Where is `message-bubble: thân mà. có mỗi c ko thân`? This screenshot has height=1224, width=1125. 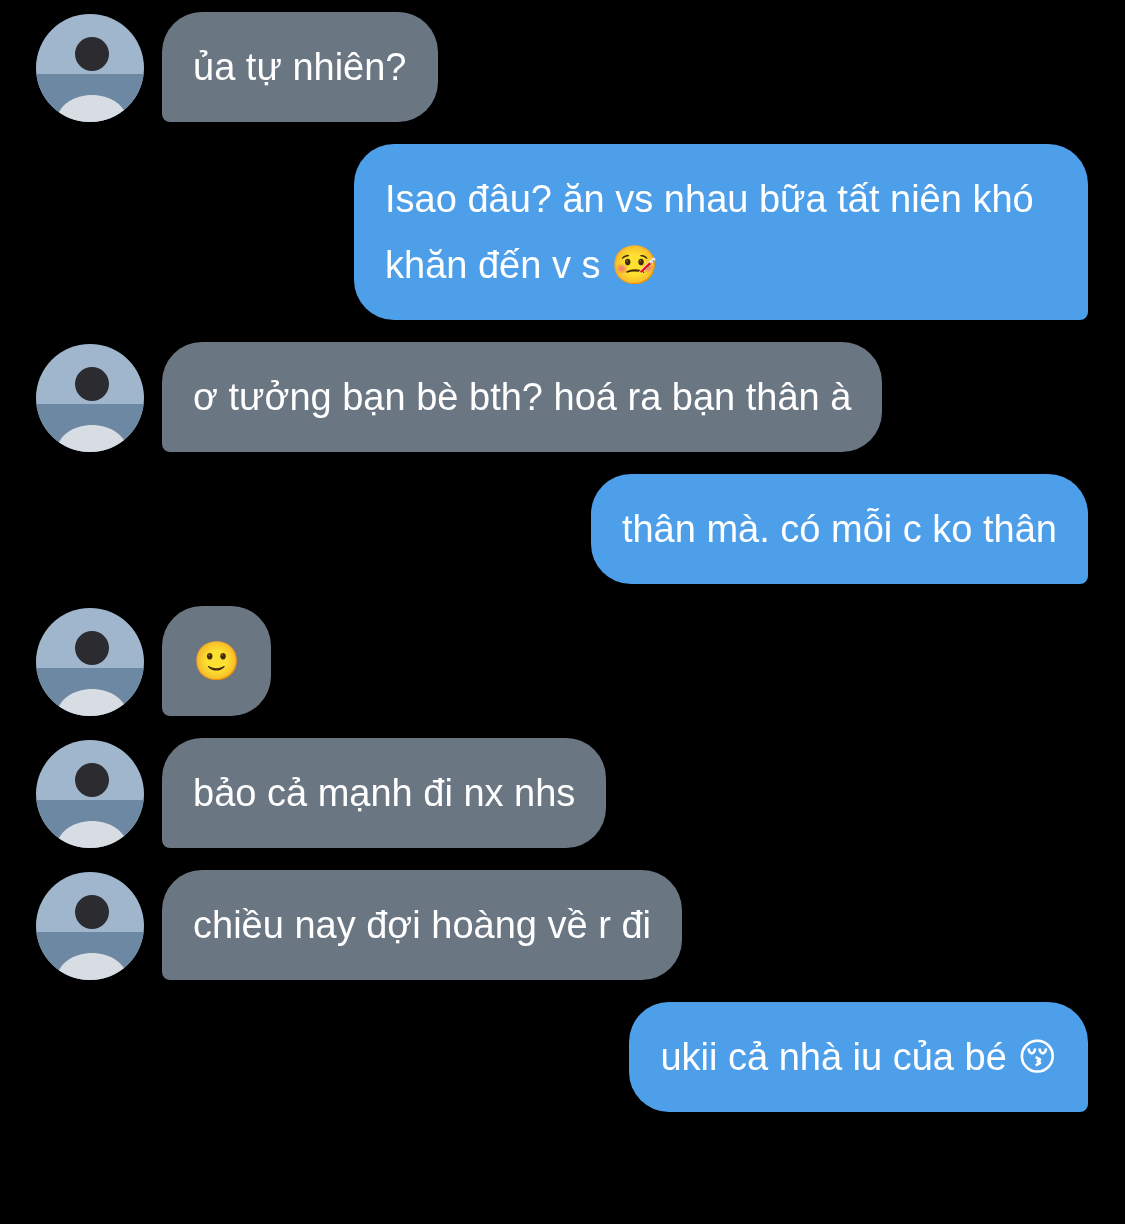
message-bubble: thân mà. có mỗi c ko thân is located at coordinates (839, 529).